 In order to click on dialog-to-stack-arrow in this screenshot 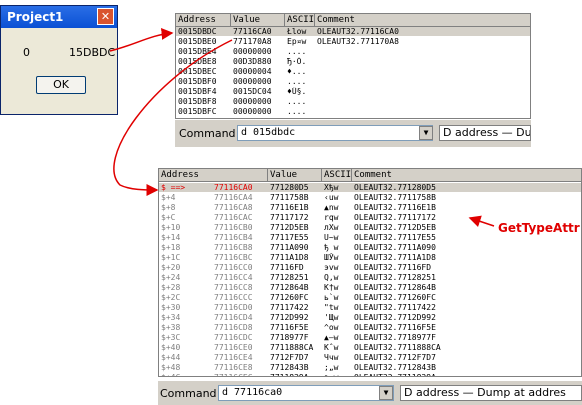, I will do `click(141, 39)`.